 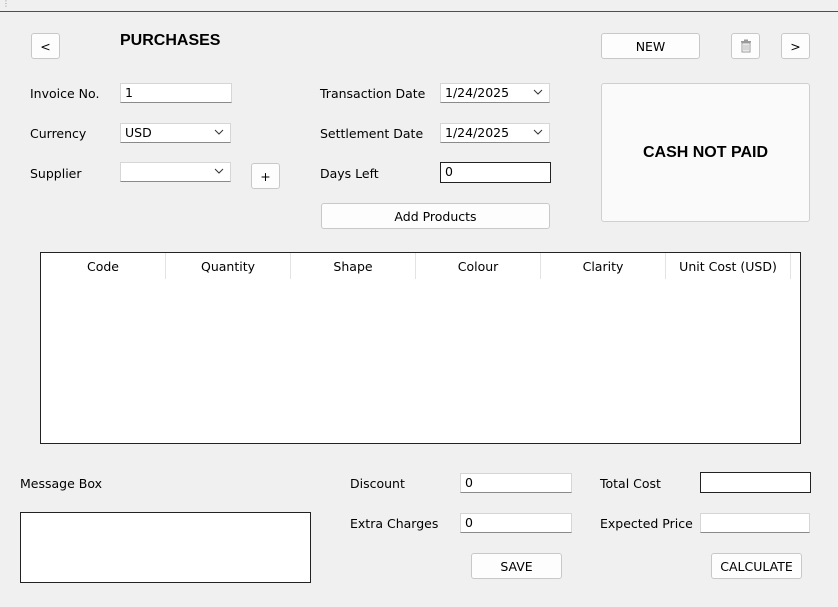 What do you see at coordinates (353, 266) in the screenshot?
I see `column-header: Shape` at bounding box center [353, 266].